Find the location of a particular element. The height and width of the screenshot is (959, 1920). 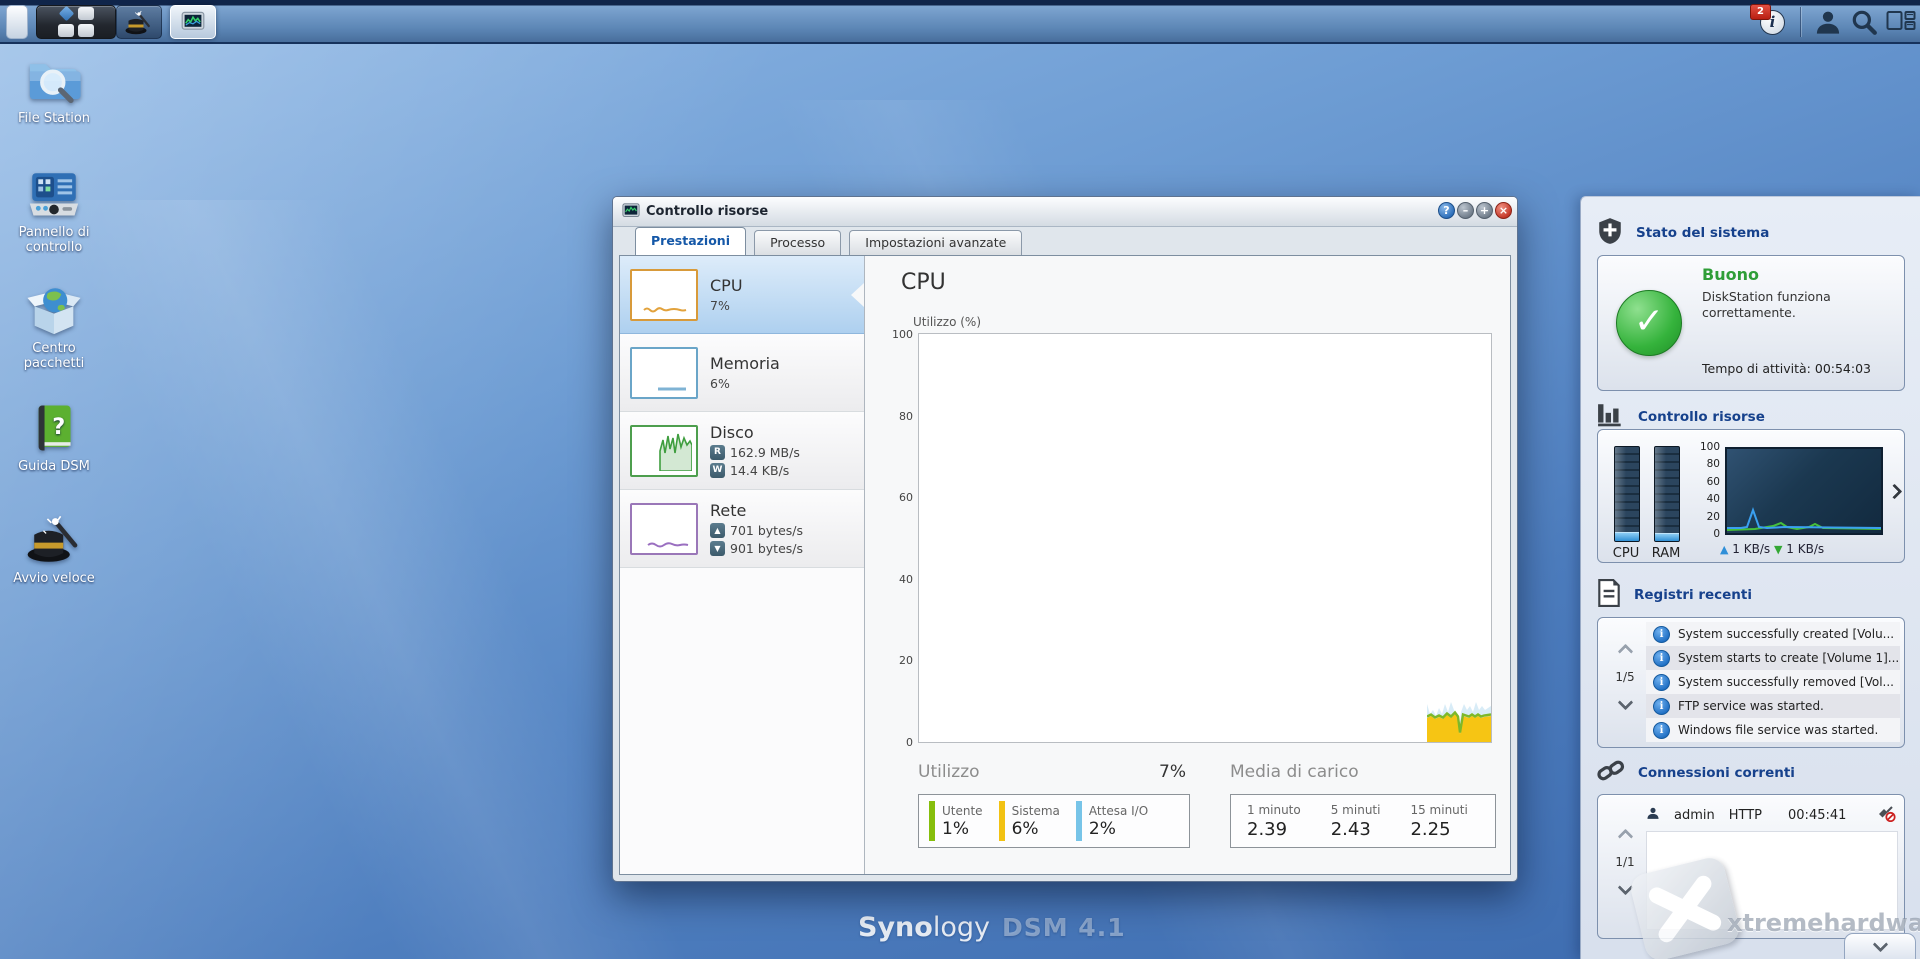

connection-protocol: HTTP is located at coordinates (1745, 815).